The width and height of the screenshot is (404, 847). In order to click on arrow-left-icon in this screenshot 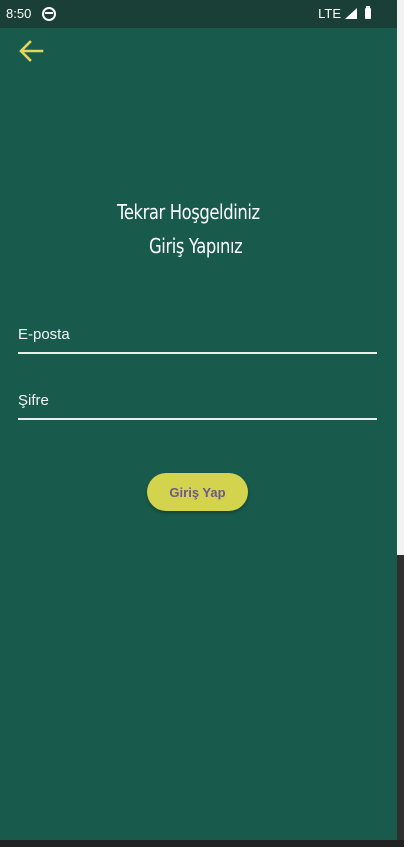, I will do `click(31, 51)`.